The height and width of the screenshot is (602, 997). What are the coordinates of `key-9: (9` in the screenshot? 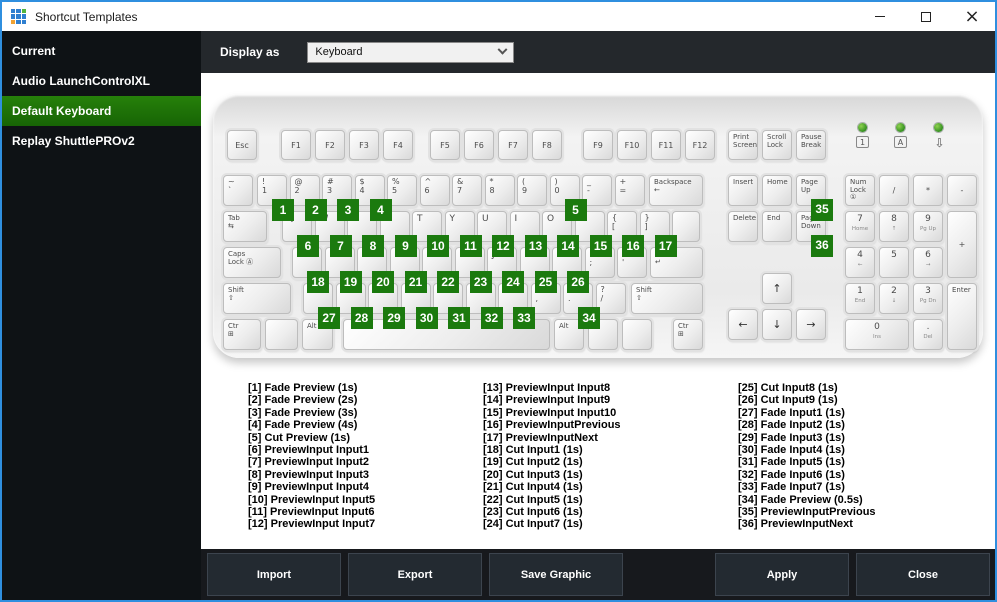 It's located at (532, 190).